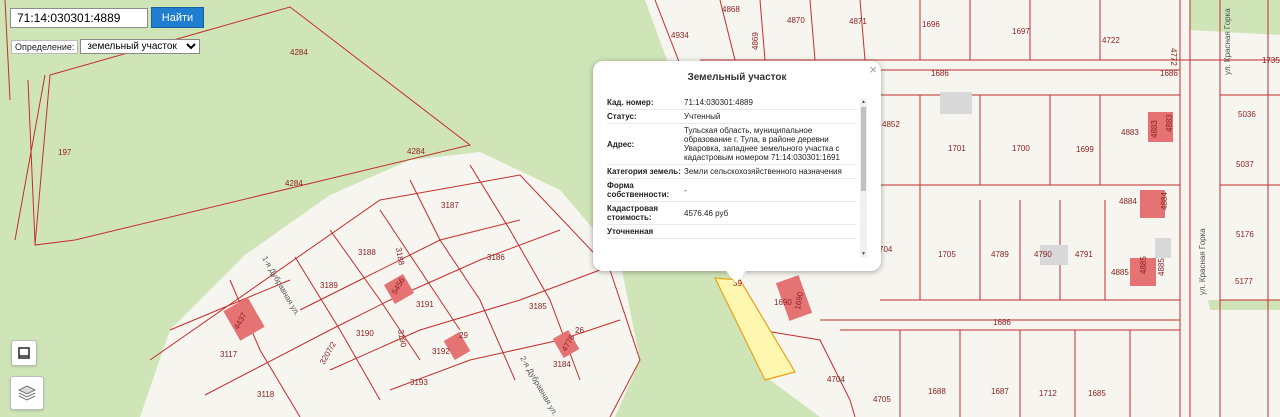  Describe the element at coordinates (755, 41) in the screenshot. I see `svg-text: 4869` at that location.